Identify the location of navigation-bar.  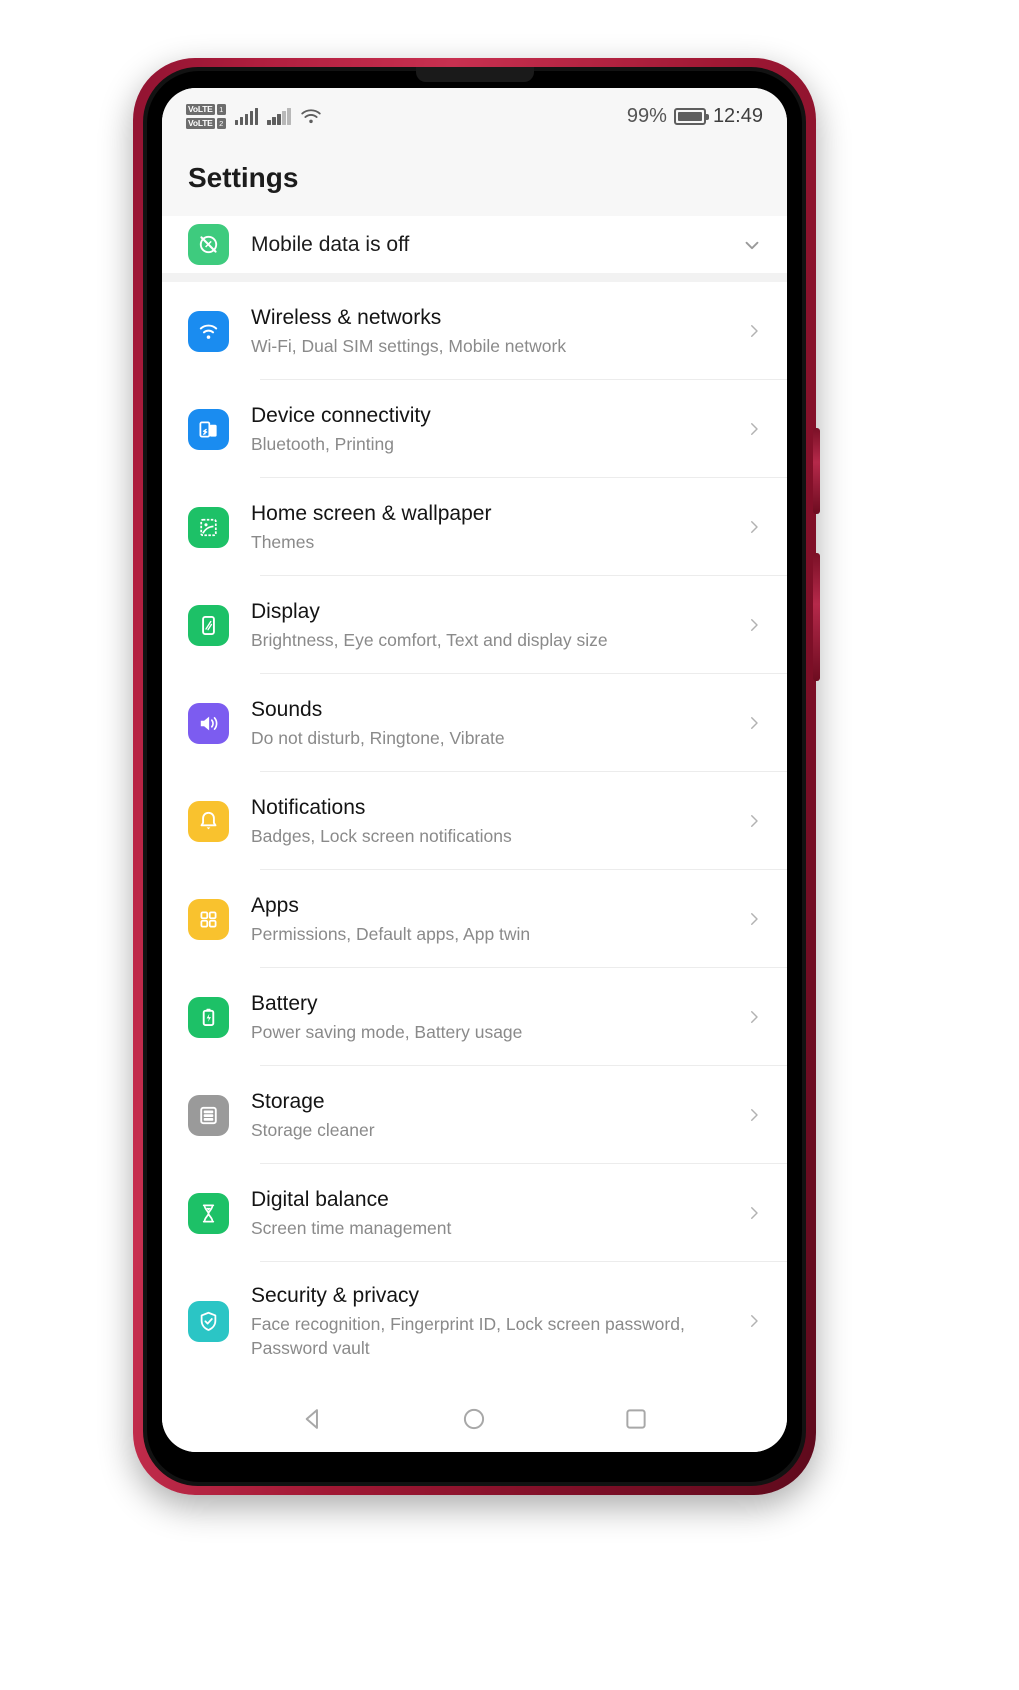
(474, 1419).